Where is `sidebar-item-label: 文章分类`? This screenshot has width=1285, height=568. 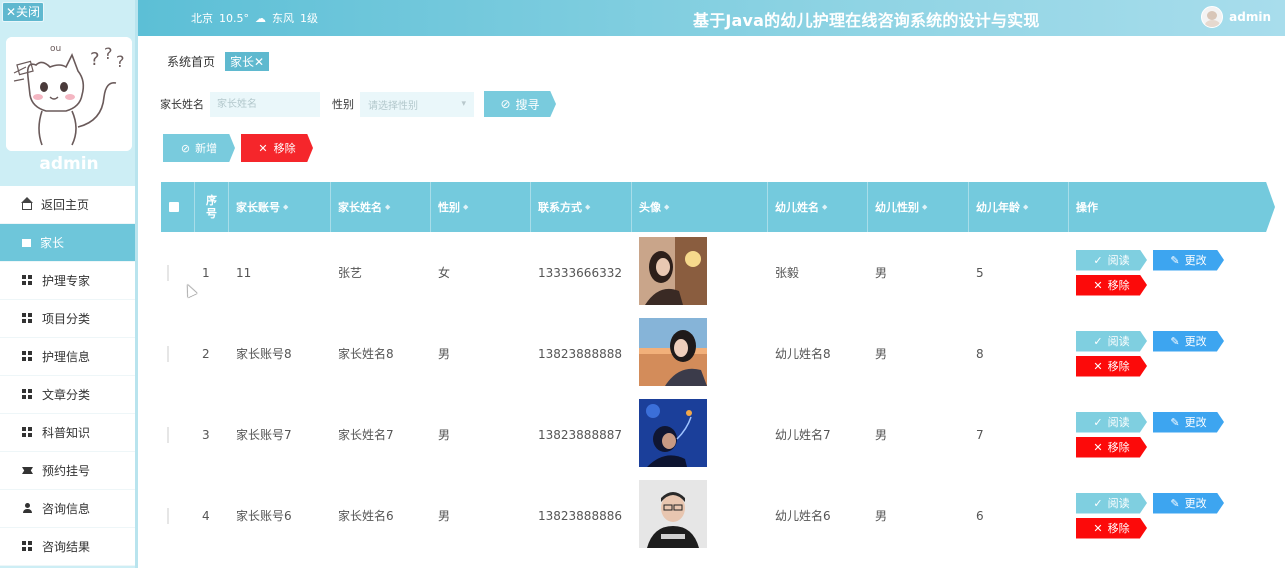
sidebar-item-label: 文章分类 is located at coordinates (66, 395).